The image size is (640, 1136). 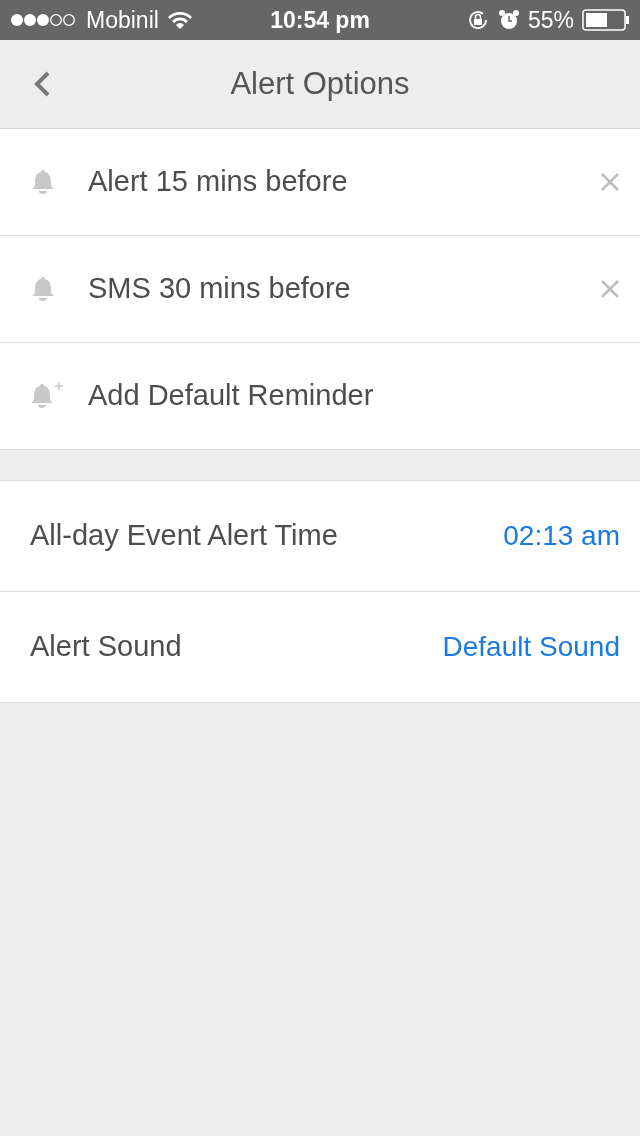 I want to click on screen-title: Alert Options, so click(x=320, y=83).